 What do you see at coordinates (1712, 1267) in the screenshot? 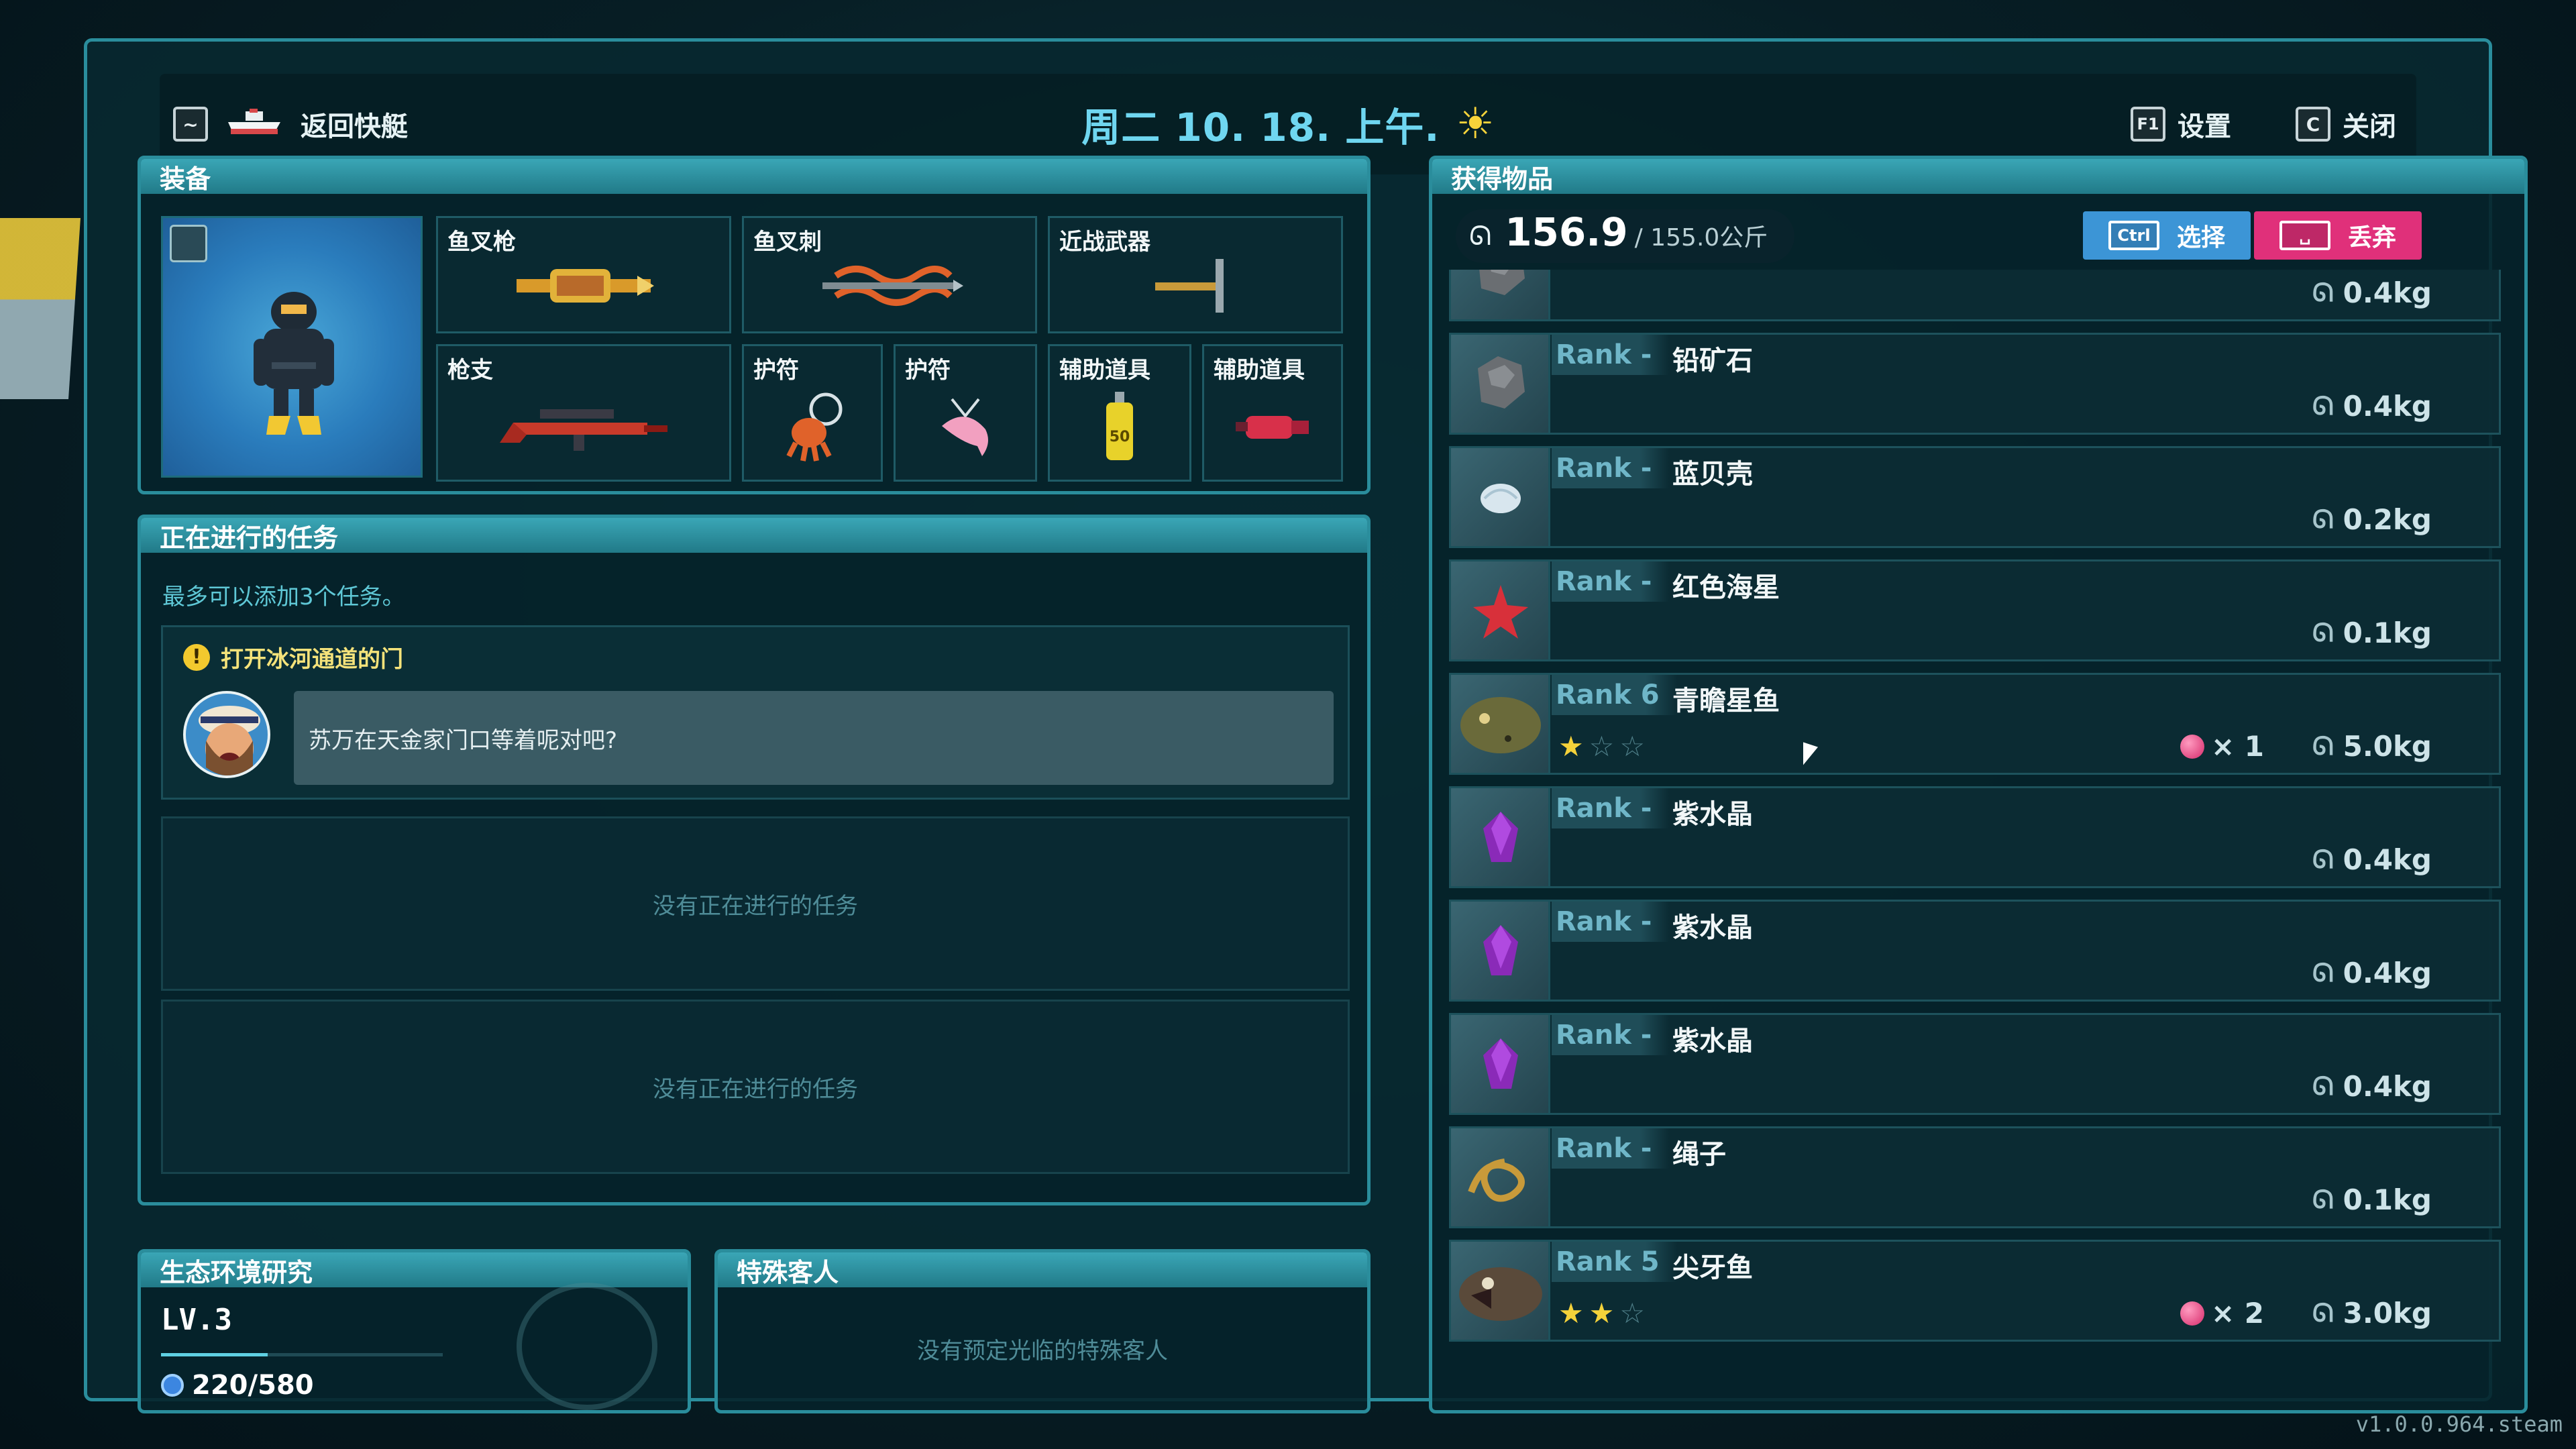
I see `item-name: 尖牙鱼` at bounding box center [1712, 1267].